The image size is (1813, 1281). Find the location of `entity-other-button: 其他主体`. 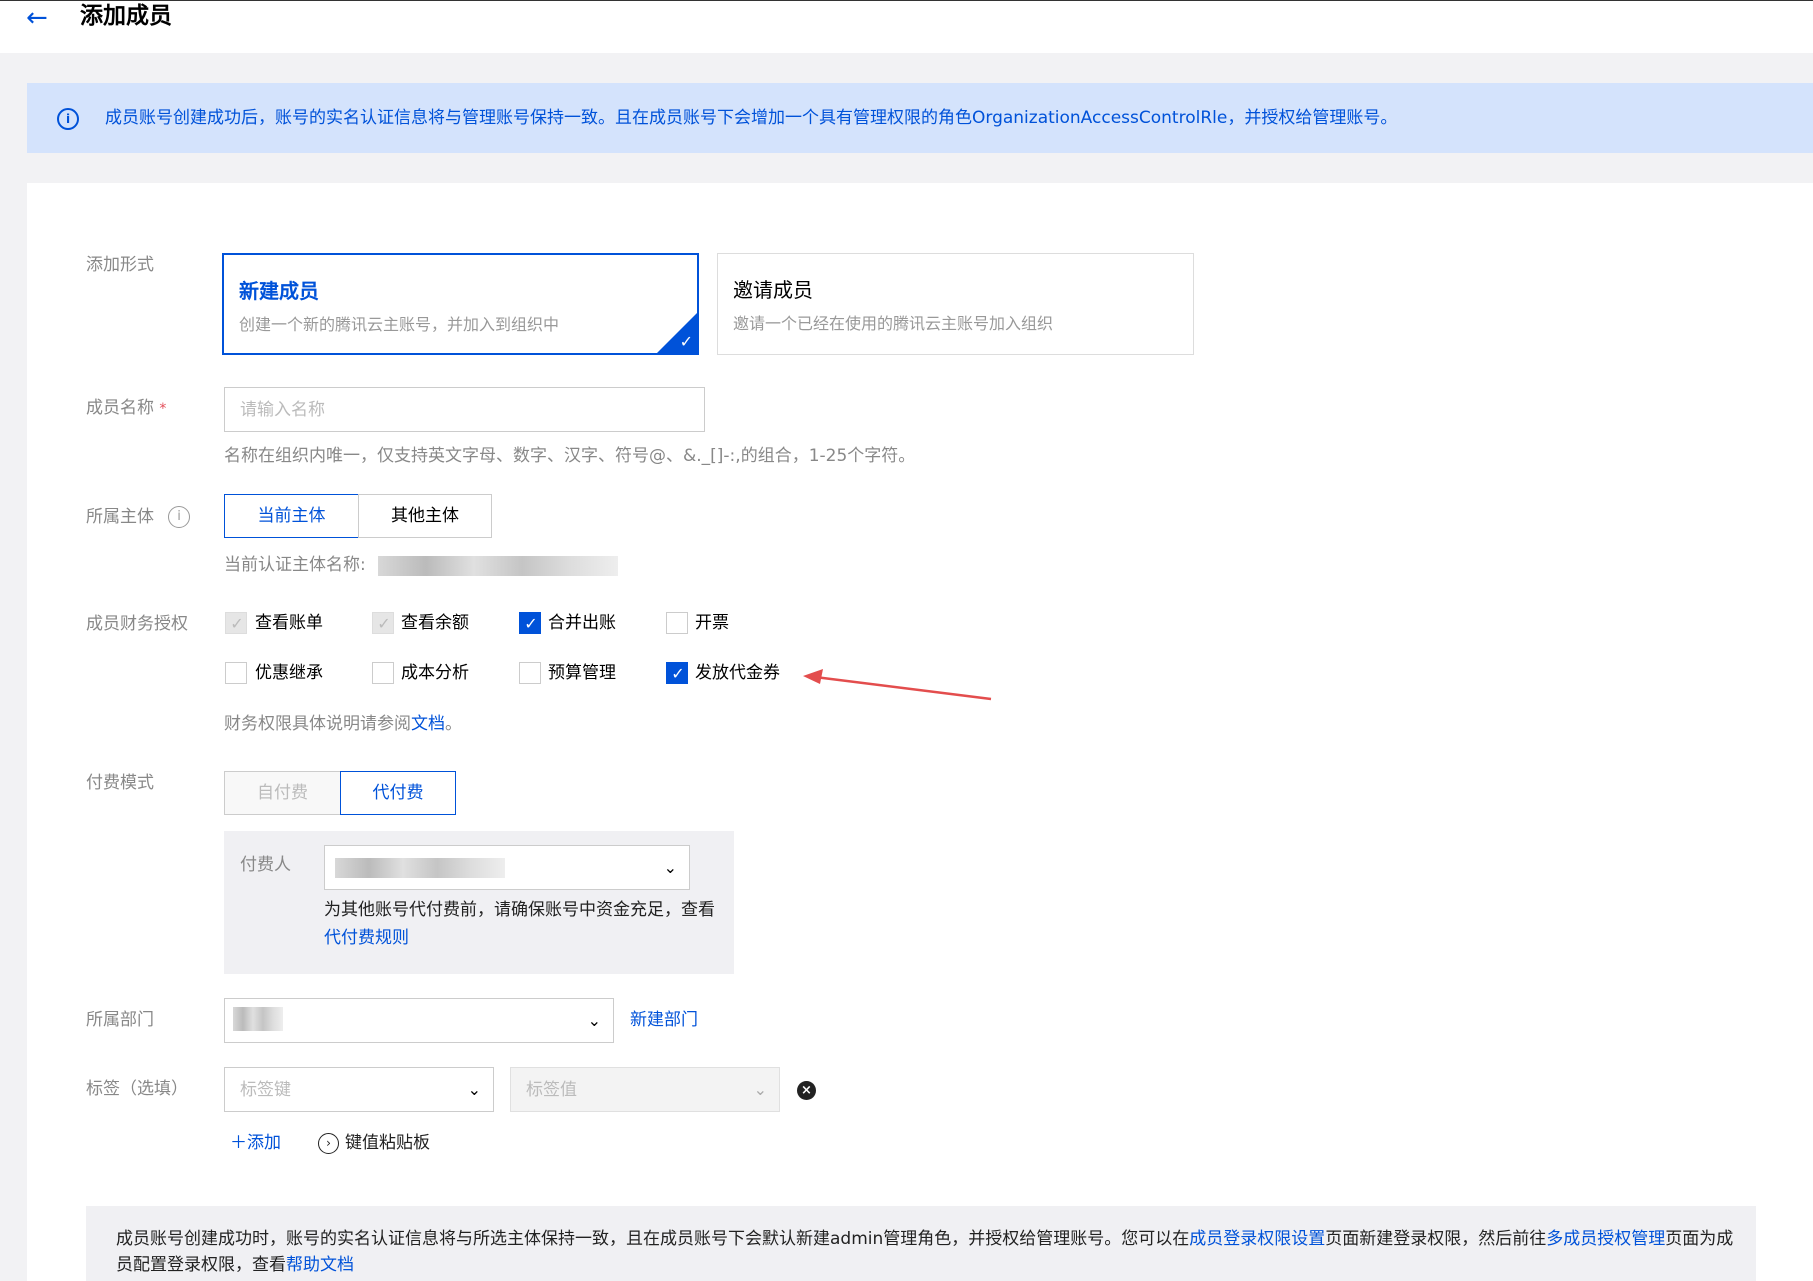

entity-other-button: 其他主体 is located at coordinates (425, 516).